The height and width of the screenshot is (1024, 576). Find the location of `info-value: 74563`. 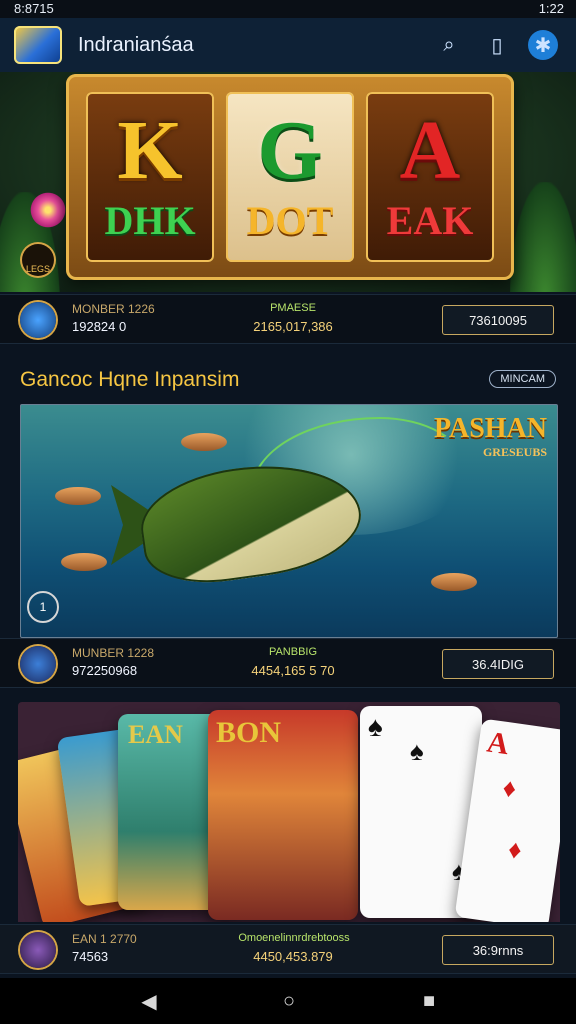

info-value: 74563 is located at coordinates (90, 956).